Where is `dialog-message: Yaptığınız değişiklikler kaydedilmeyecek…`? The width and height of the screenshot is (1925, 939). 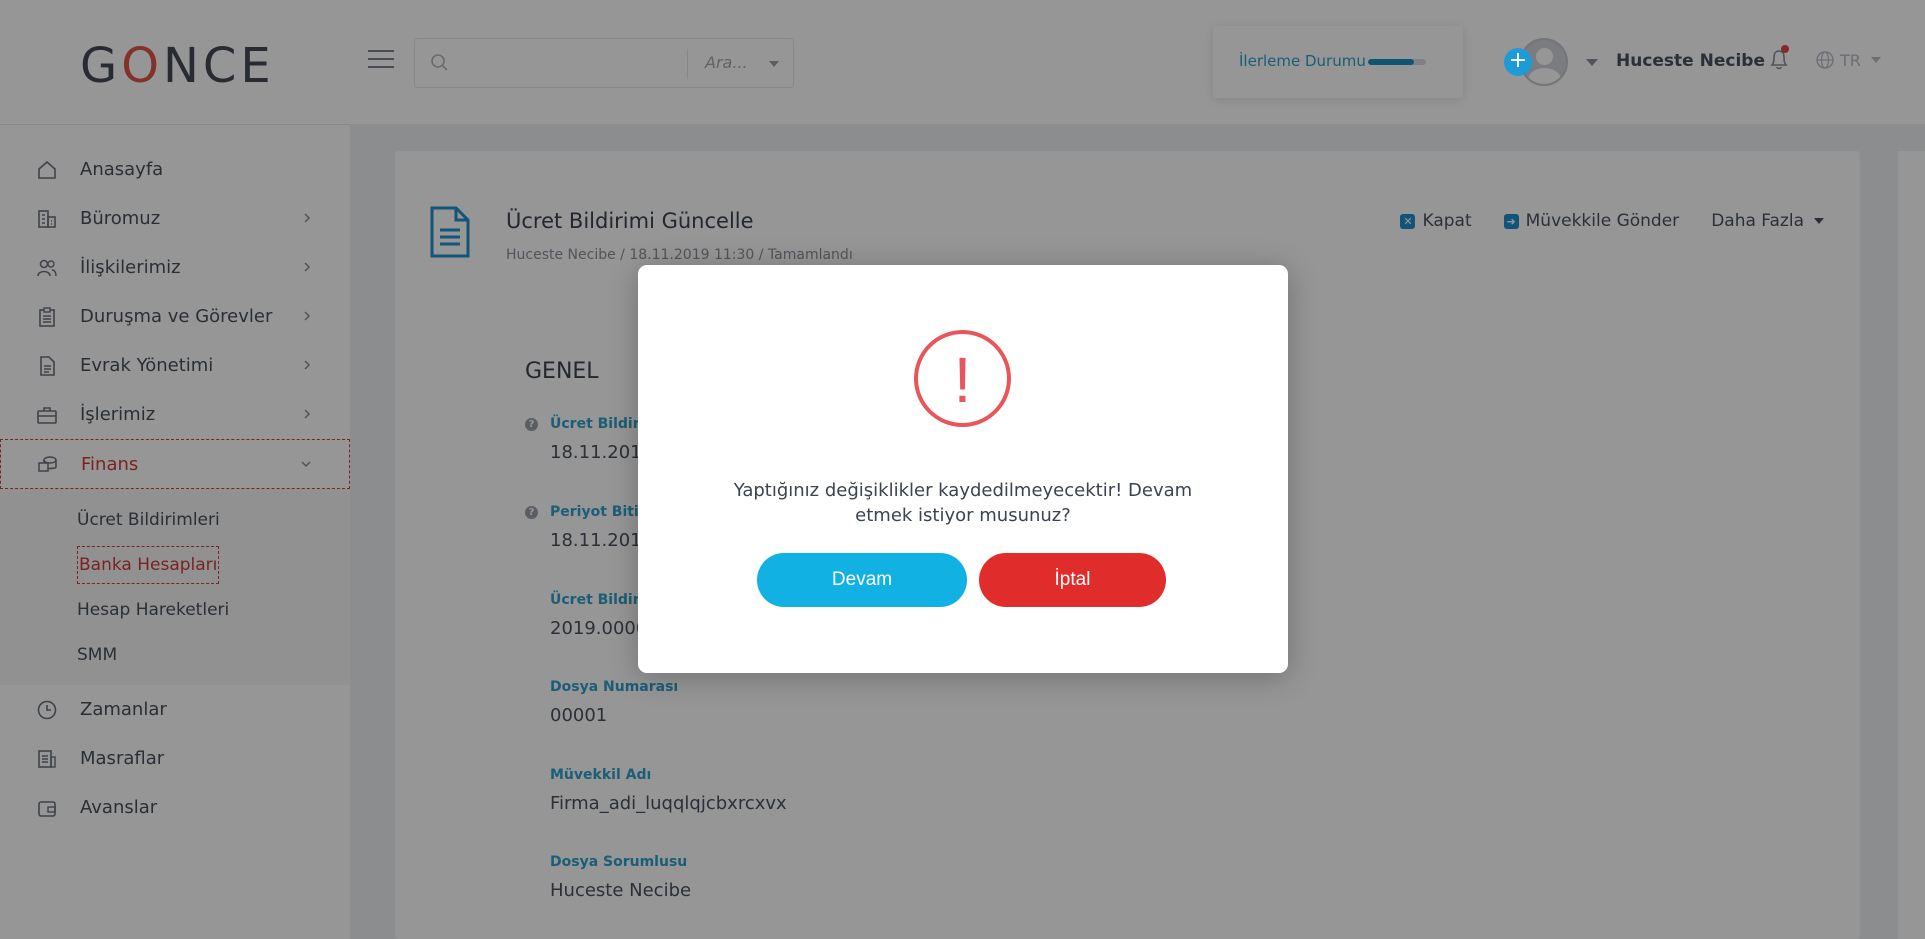 dialog-message: Yaptığınız değişiklikler kaydedilmeyecek… is located at coordinates (963, 503).